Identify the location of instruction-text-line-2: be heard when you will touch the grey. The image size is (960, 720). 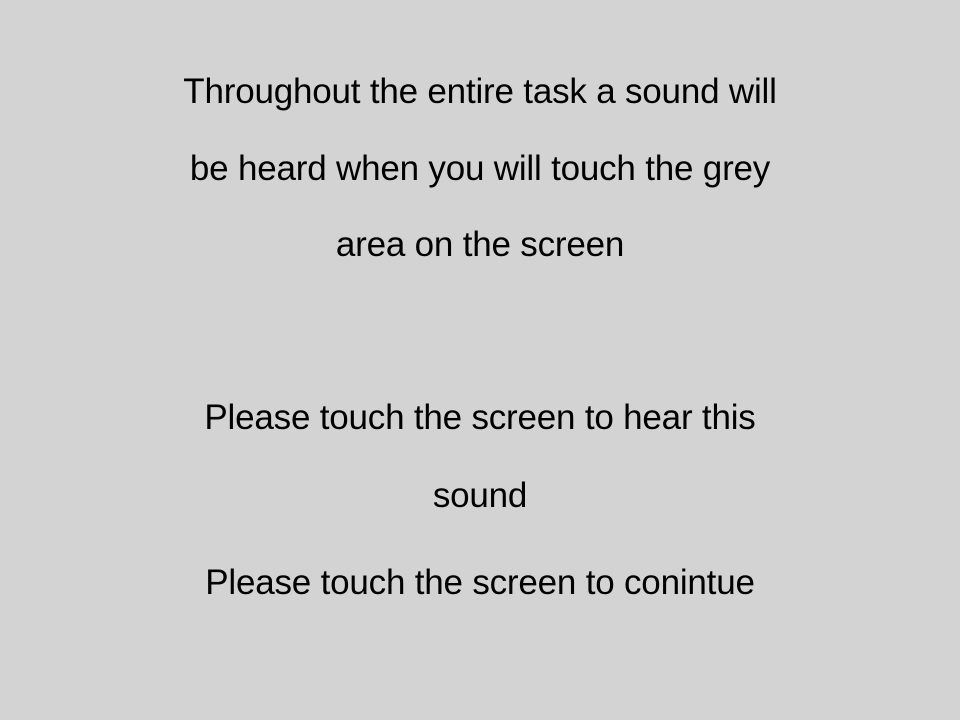
(480, 168).